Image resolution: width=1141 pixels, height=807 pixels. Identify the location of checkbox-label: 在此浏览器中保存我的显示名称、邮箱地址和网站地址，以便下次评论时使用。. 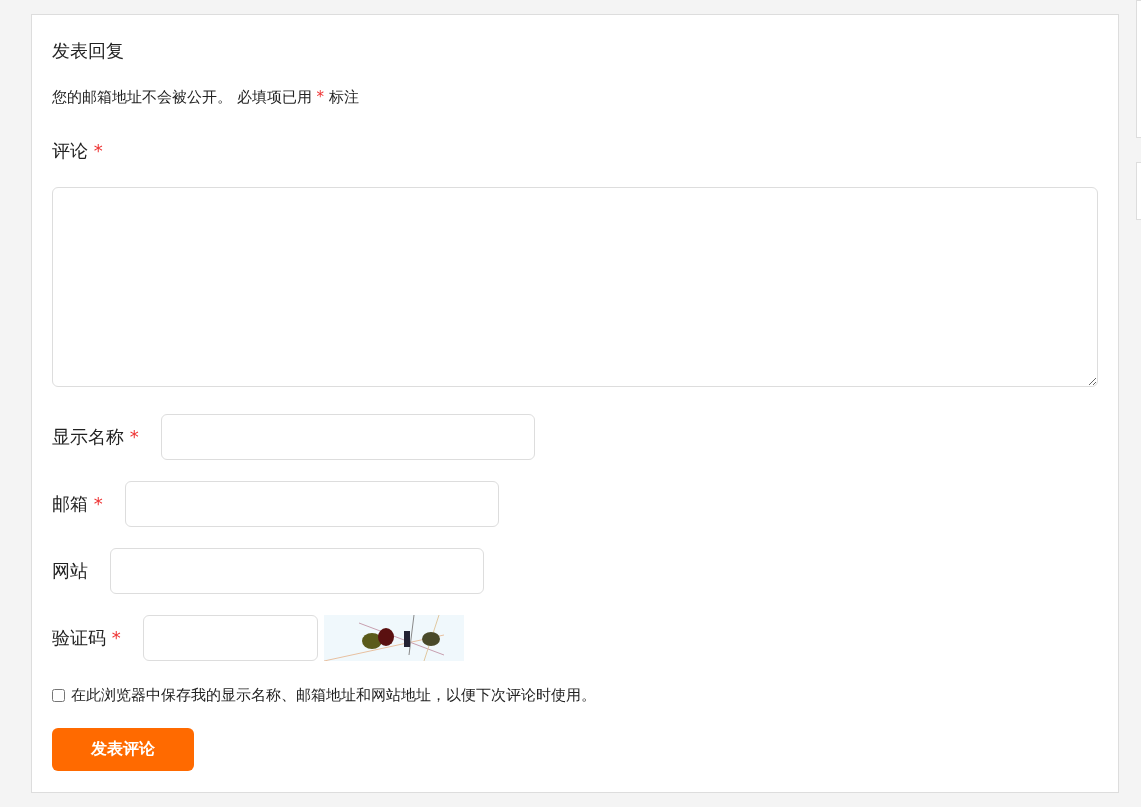
(333, 695).